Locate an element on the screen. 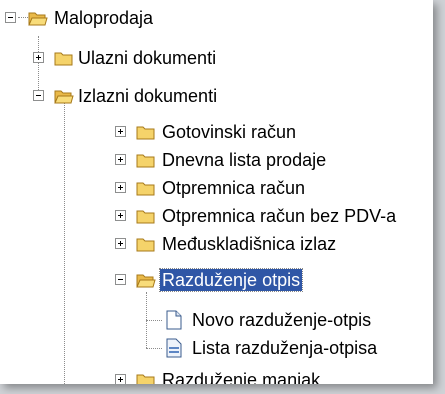 The width and height of the screenshot is (445, 394). tree-leaf-lista-razduzenja-otpisa: Lista razduženja-otpisa is located at coordinates (216, 350).